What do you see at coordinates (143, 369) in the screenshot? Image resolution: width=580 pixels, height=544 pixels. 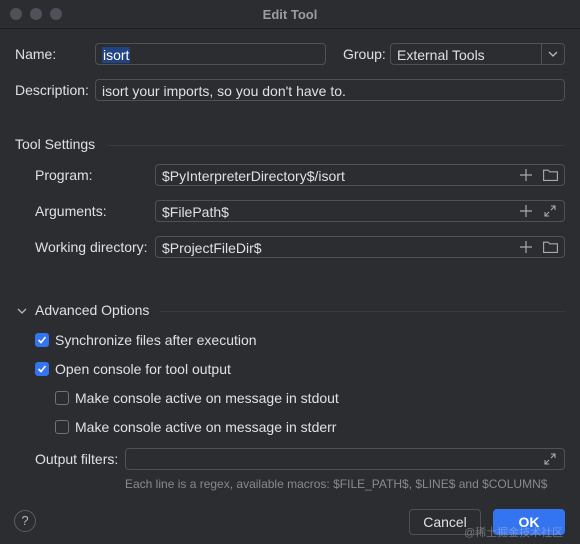 I see `open-console-label: Open console for tool output` at bounding box center [143, 369].